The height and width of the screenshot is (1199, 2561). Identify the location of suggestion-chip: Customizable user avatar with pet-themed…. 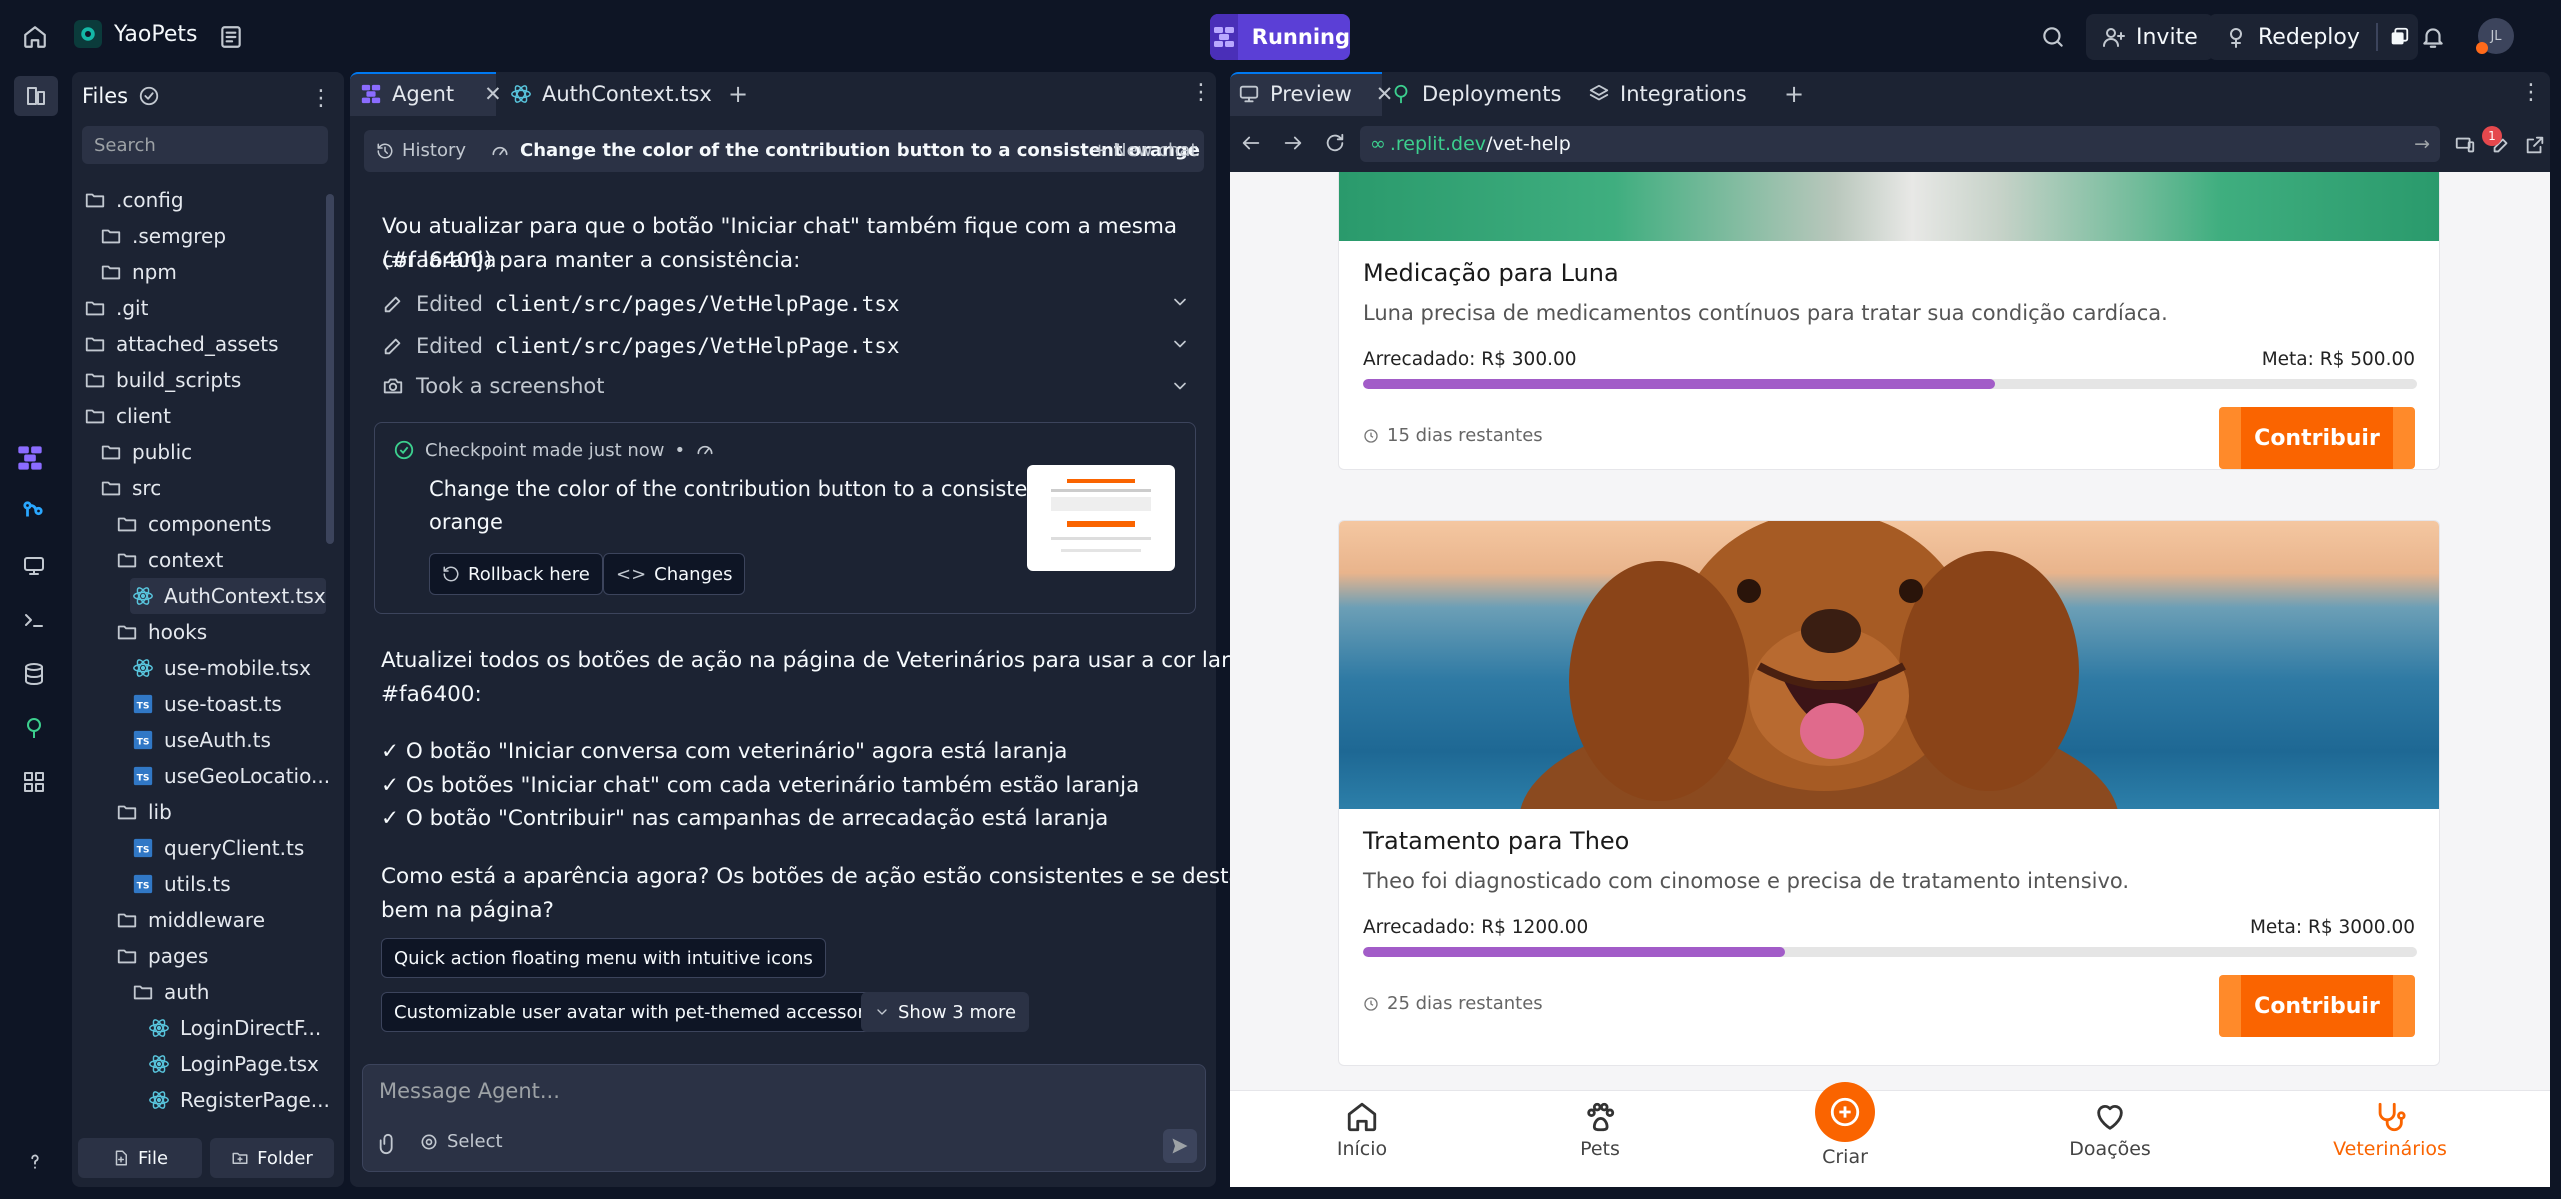
(642, 1012).